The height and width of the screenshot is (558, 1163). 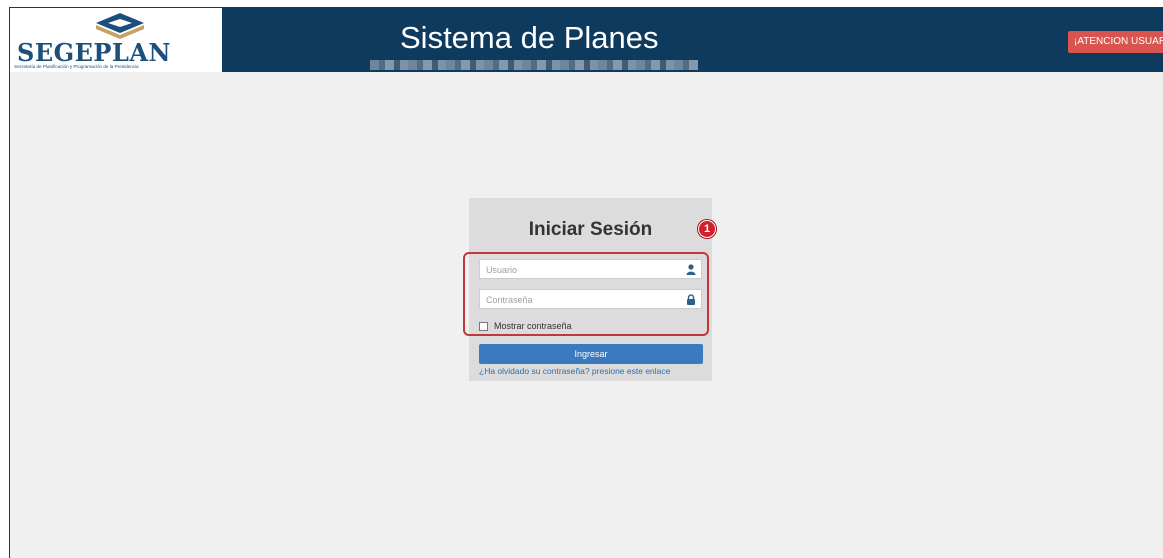 I want to click on blurred-subtitle, so click(x=534, y=65).